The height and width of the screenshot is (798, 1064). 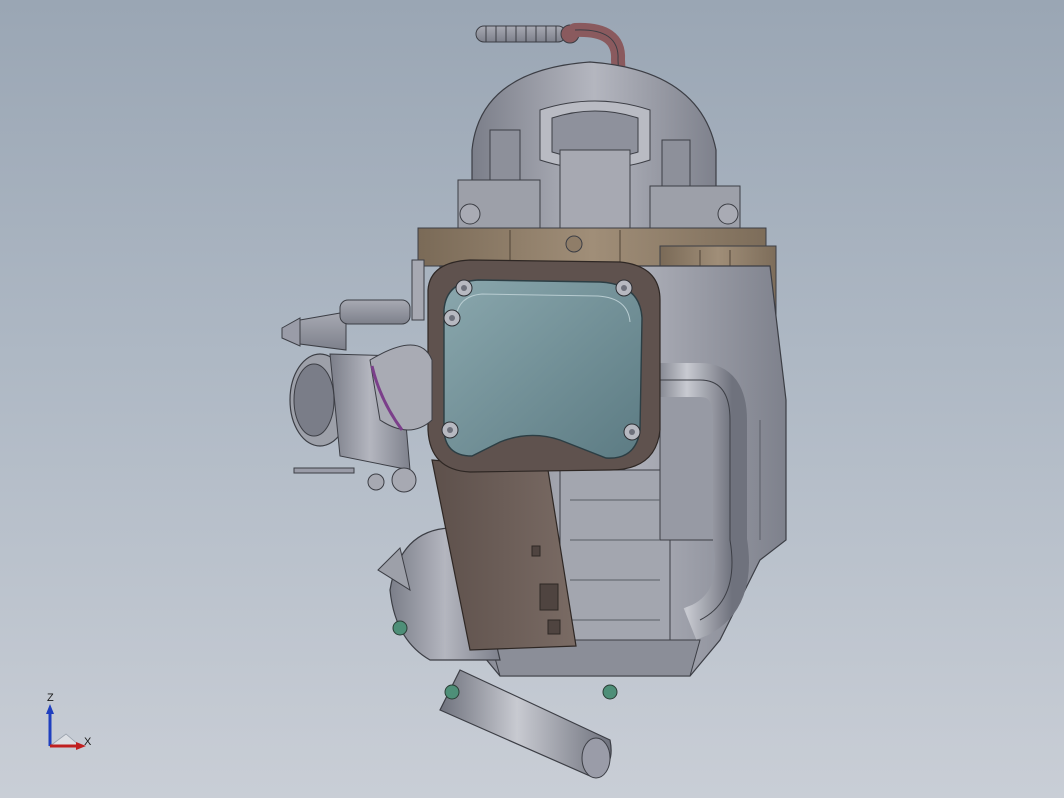 What do you see at coordinates (543, 369) in the screenshot?
I see `transparent-cover-window` at bounding box center [543, 369].